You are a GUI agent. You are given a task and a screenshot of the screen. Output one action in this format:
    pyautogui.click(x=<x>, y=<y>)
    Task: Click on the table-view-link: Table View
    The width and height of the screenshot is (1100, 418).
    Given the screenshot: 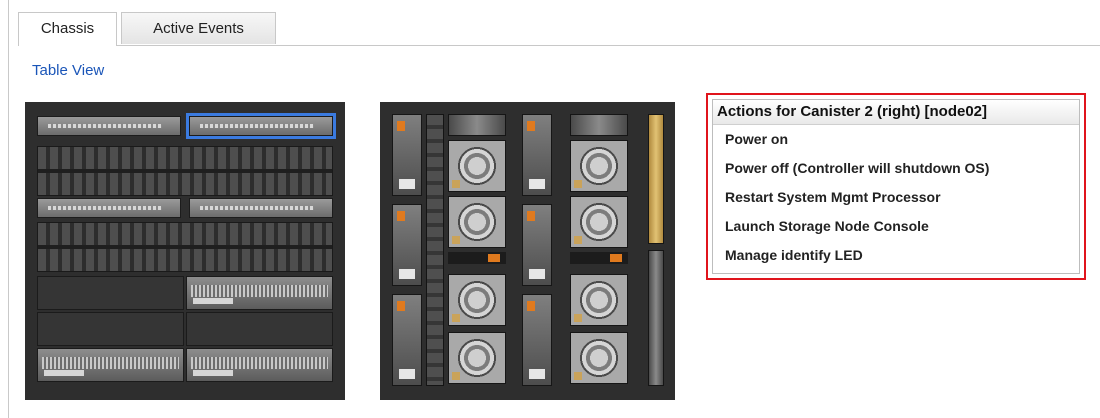 What is the action you would take?
    pyautogui.click(x=68, y=70)
    